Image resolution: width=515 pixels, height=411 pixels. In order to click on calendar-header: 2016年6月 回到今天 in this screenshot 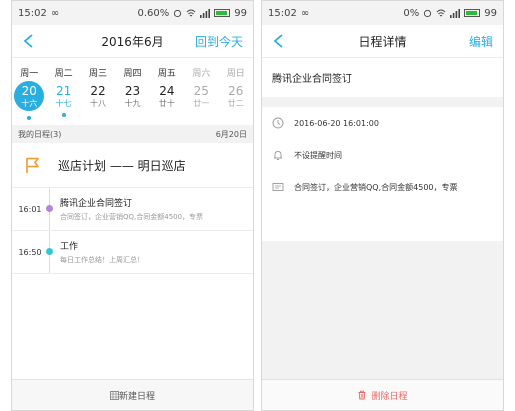, I will do `click(132, 41)`.